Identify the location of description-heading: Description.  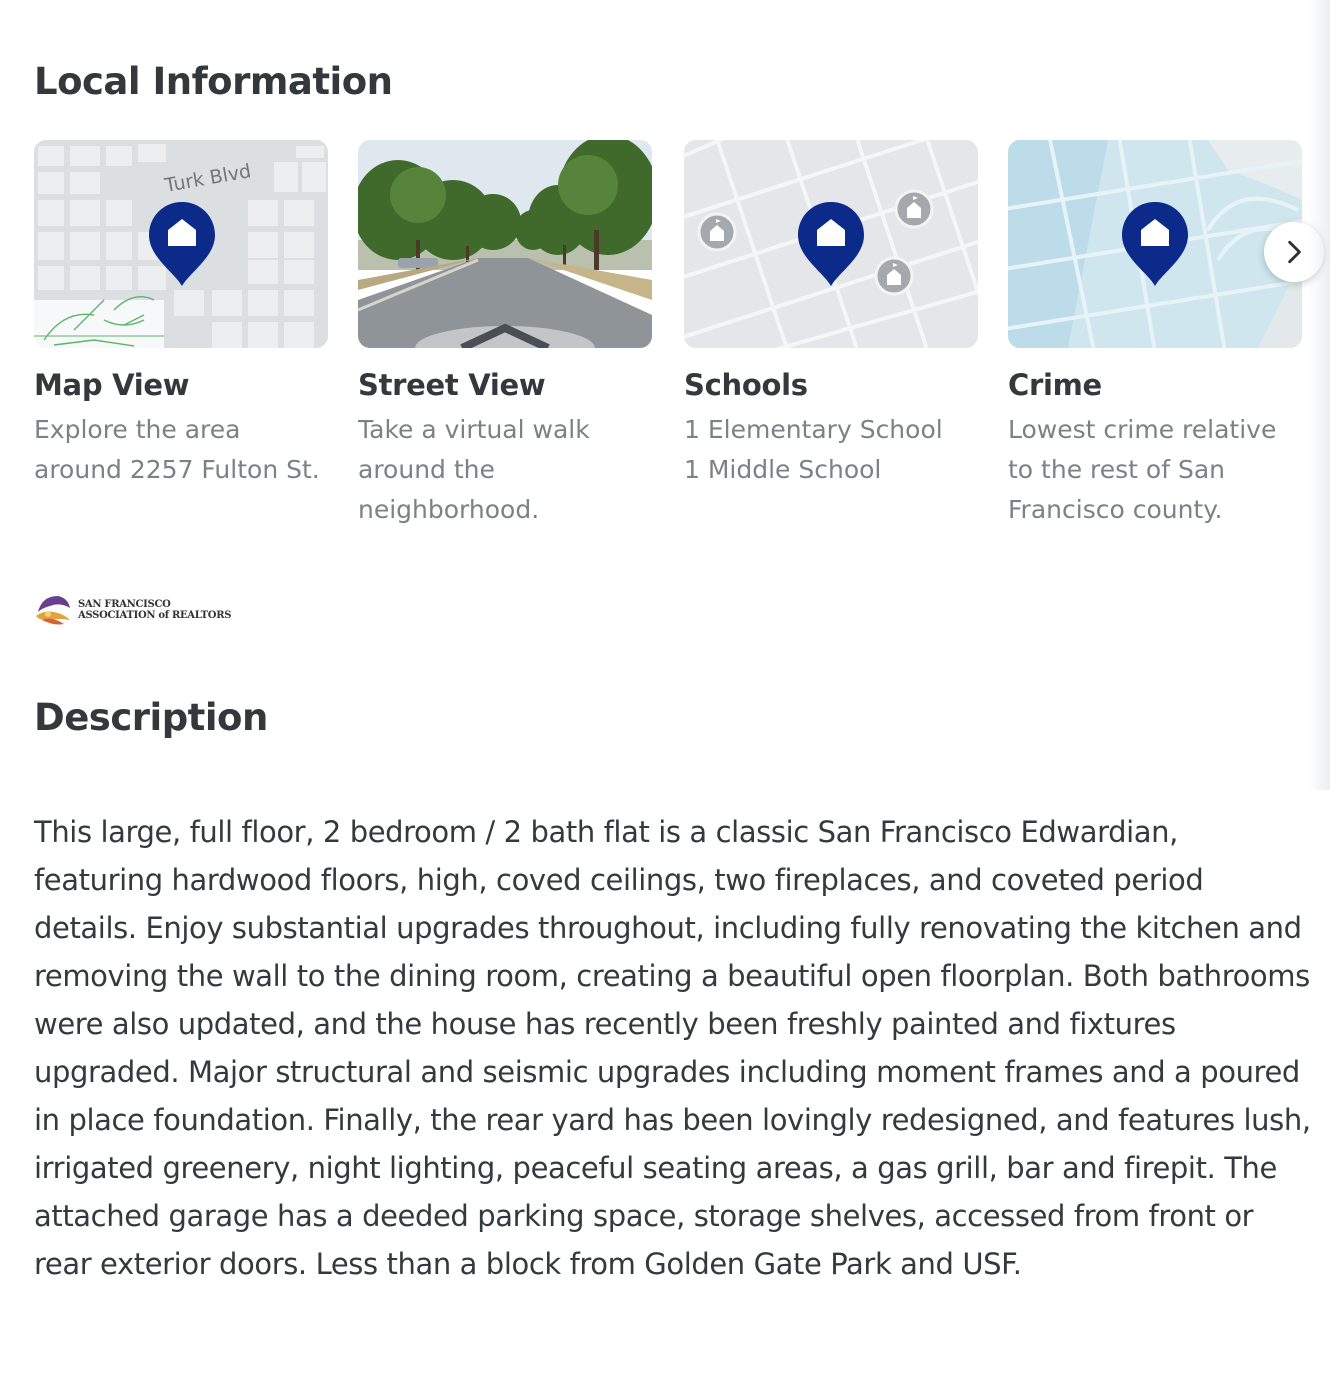
(151, 717).